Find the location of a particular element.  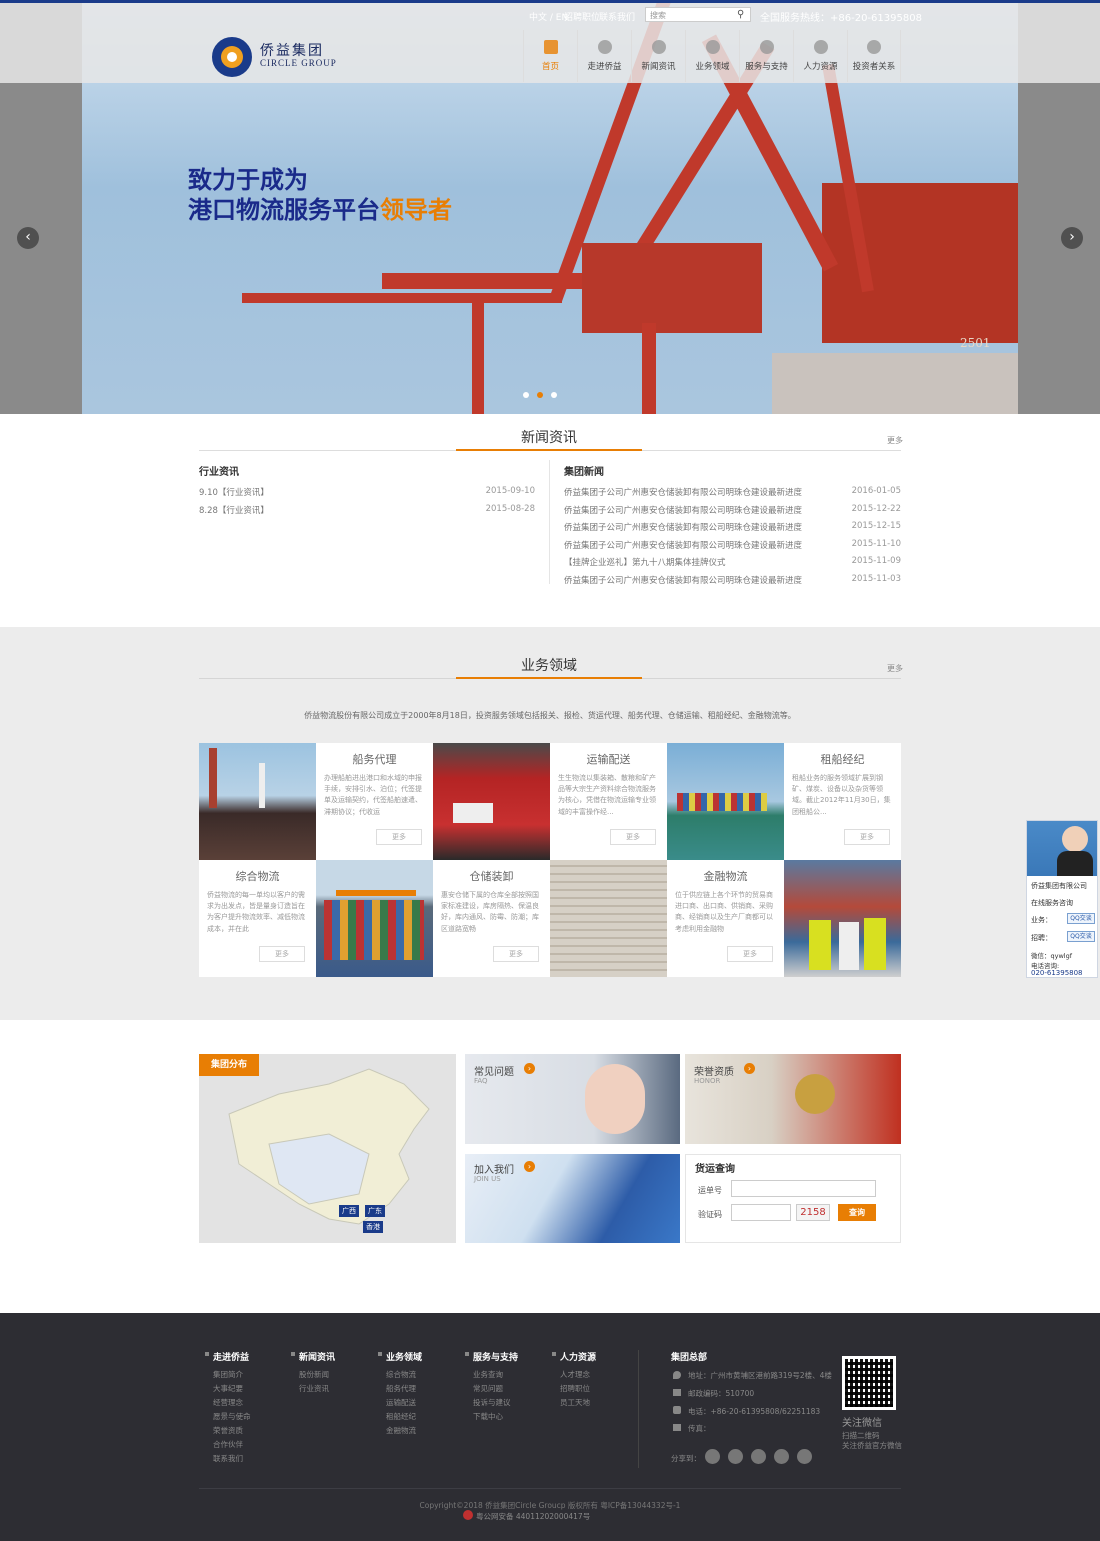

footer-link: 经营理念 is located at coordinates (232, 1403).